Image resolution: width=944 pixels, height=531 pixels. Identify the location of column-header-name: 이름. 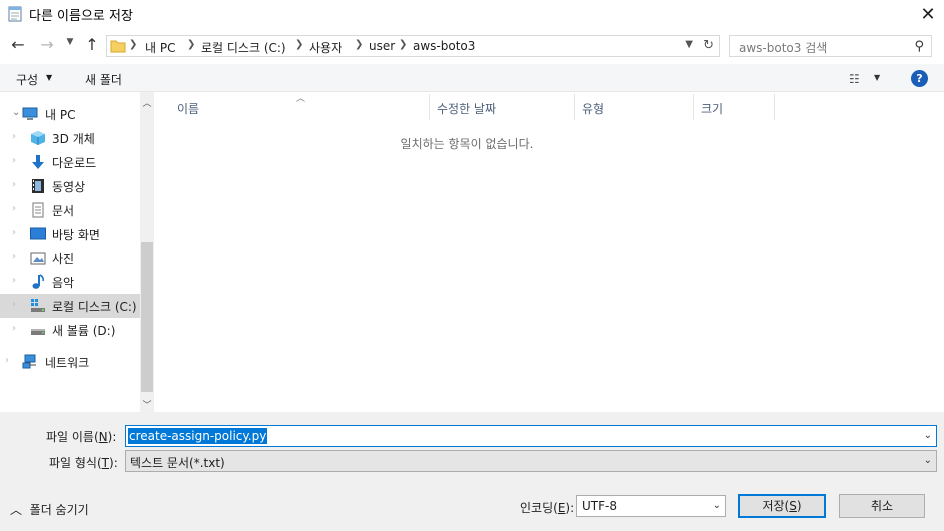
(188, 108).